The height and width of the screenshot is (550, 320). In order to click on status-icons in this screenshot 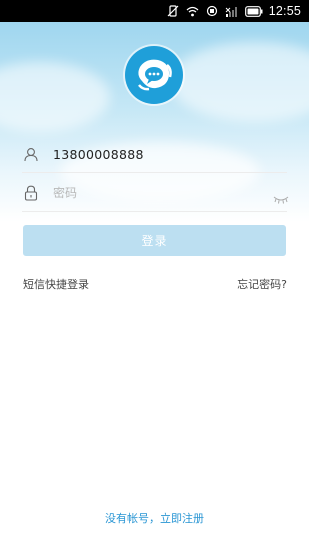, I will do `click(215, 11)`.